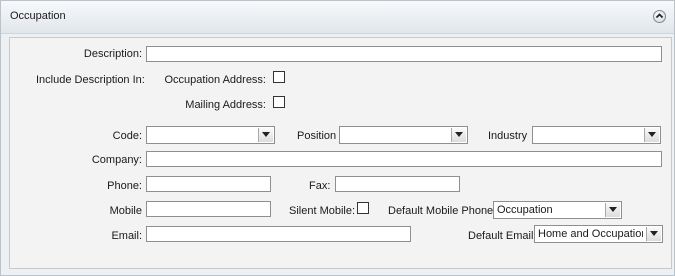  I want to click on occupation-address-label: Occupation Address:, so click(215, 80).